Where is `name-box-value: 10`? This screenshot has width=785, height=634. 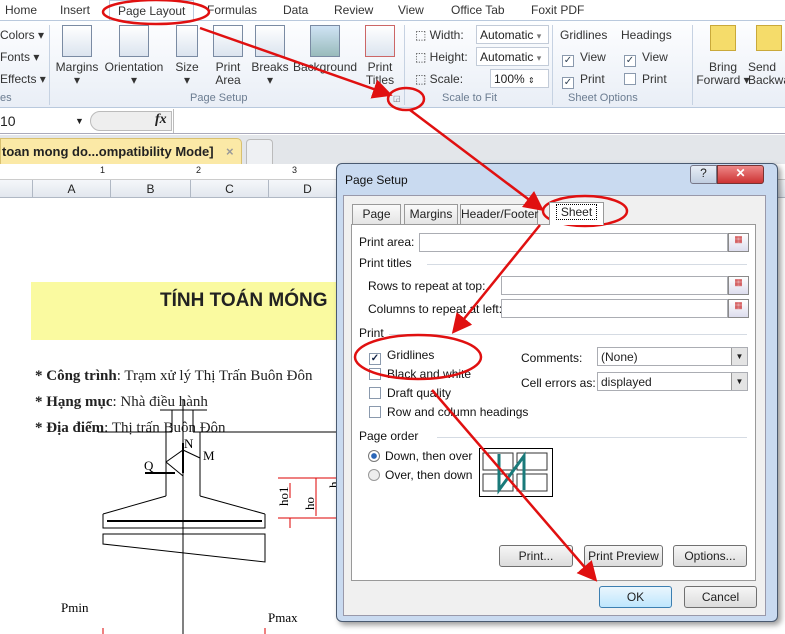
name-box-value: 10 is located at coordinates (8, 121).